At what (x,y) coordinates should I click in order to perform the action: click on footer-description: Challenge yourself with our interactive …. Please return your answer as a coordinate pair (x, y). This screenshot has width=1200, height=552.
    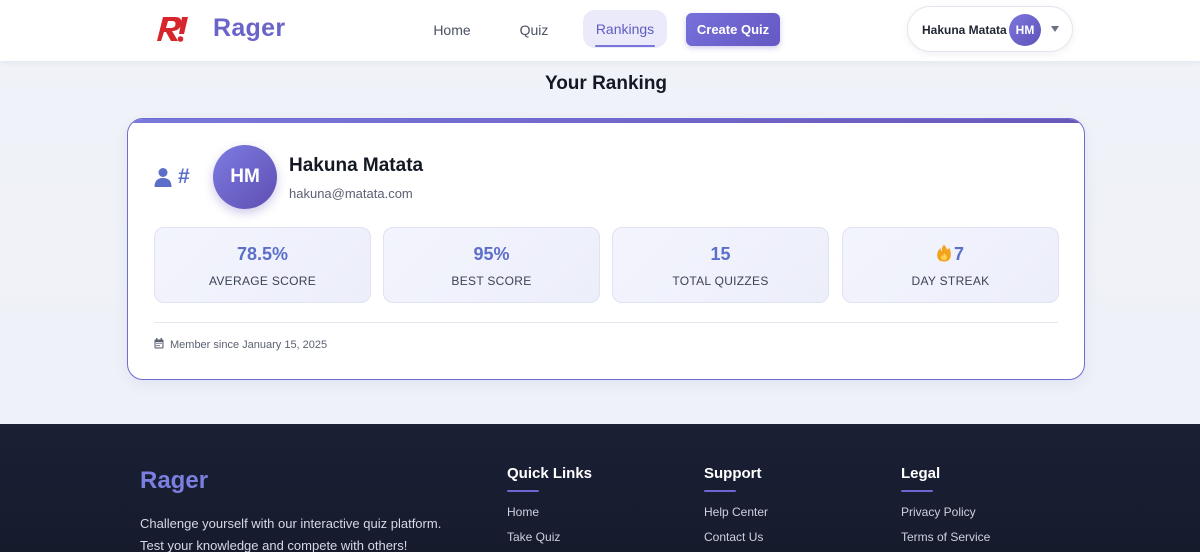
    Looking at the image, I should click on (291, 534).